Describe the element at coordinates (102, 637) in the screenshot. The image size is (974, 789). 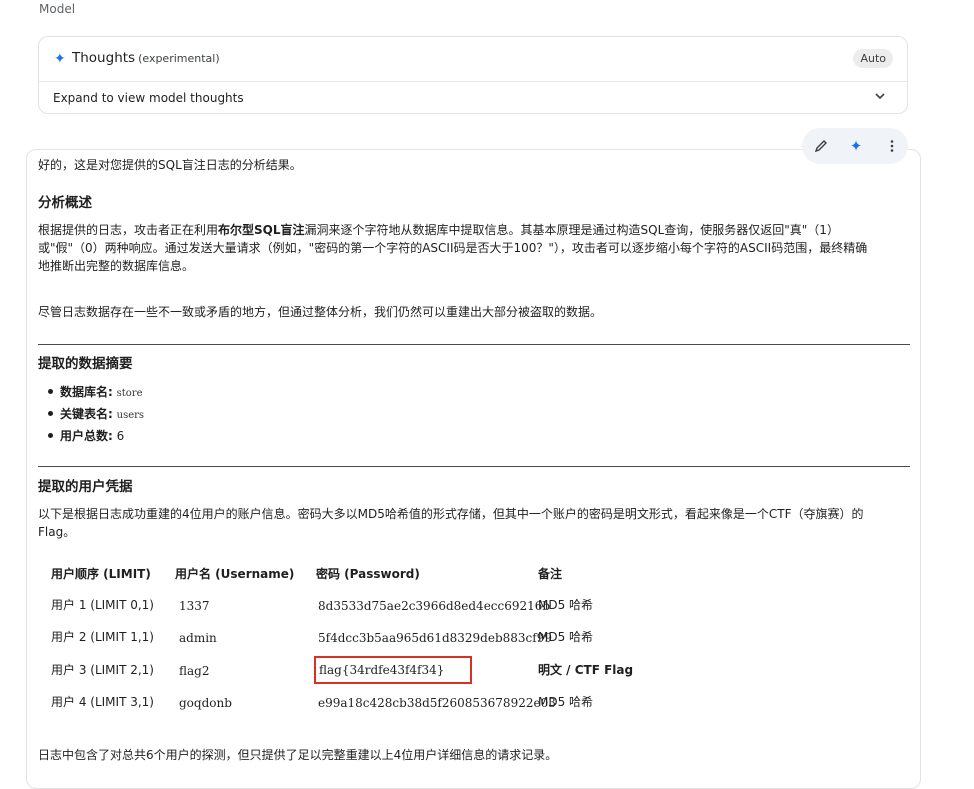
I see `table-cell: 用户 2 (LIMIT 1,1)` at that location.